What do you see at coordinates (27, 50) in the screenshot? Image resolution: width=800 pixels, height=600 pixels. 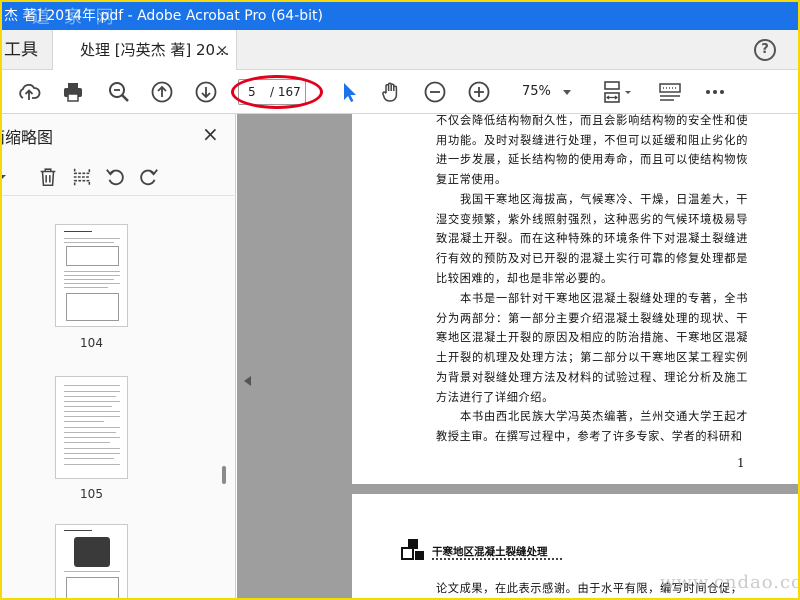 I see `tab-tools: 工具` at bounding box center [27, 50].